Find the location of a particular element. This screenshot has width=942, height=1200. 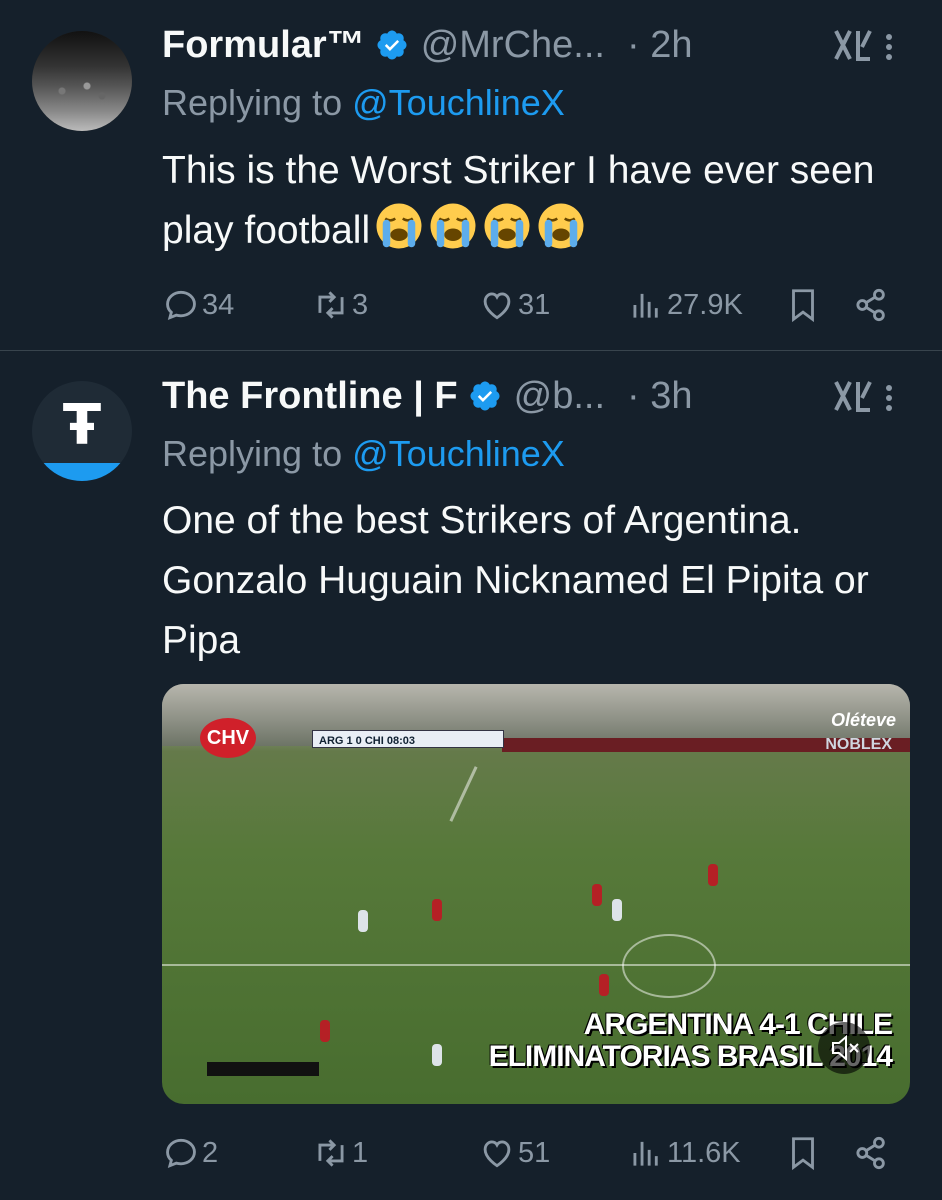

mute-button is located at coordinates (844, 1048).